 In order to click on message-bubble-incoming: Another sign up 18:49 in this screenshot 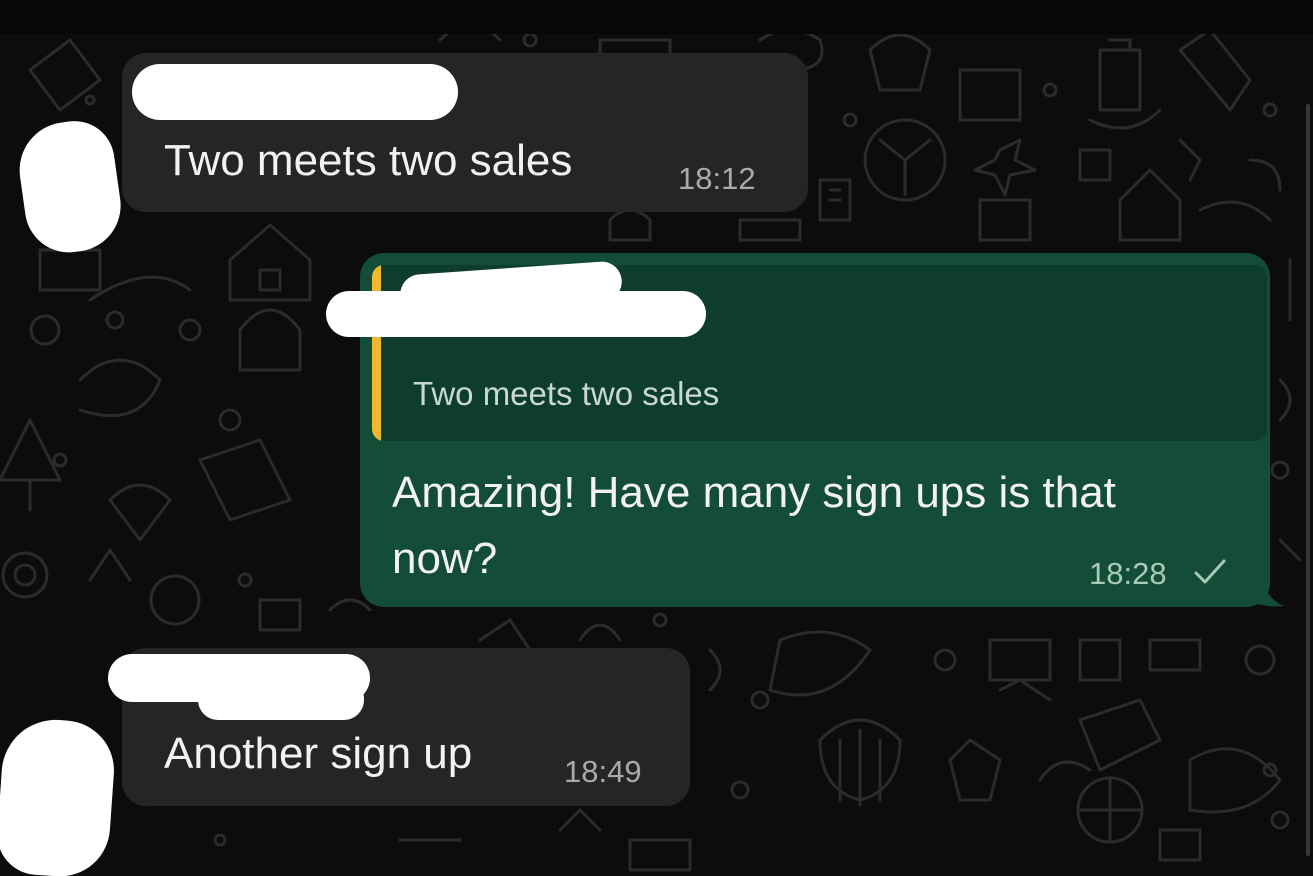, I will do `click(399, 727)`.